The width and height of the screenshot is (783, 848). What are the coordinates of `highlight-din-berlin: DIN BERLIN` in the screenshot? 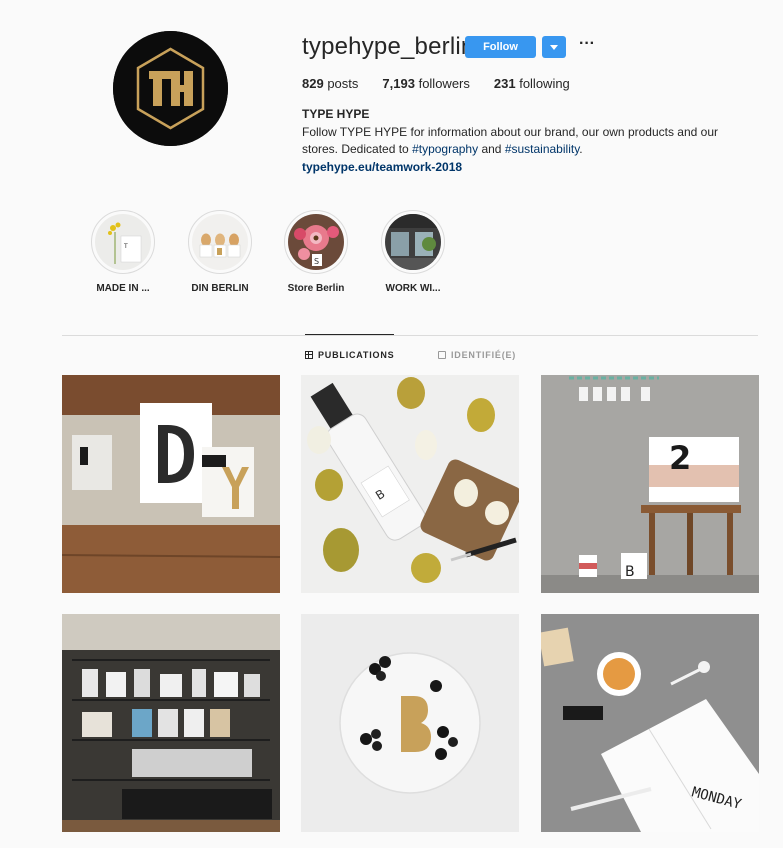 It's located at (220, 252).